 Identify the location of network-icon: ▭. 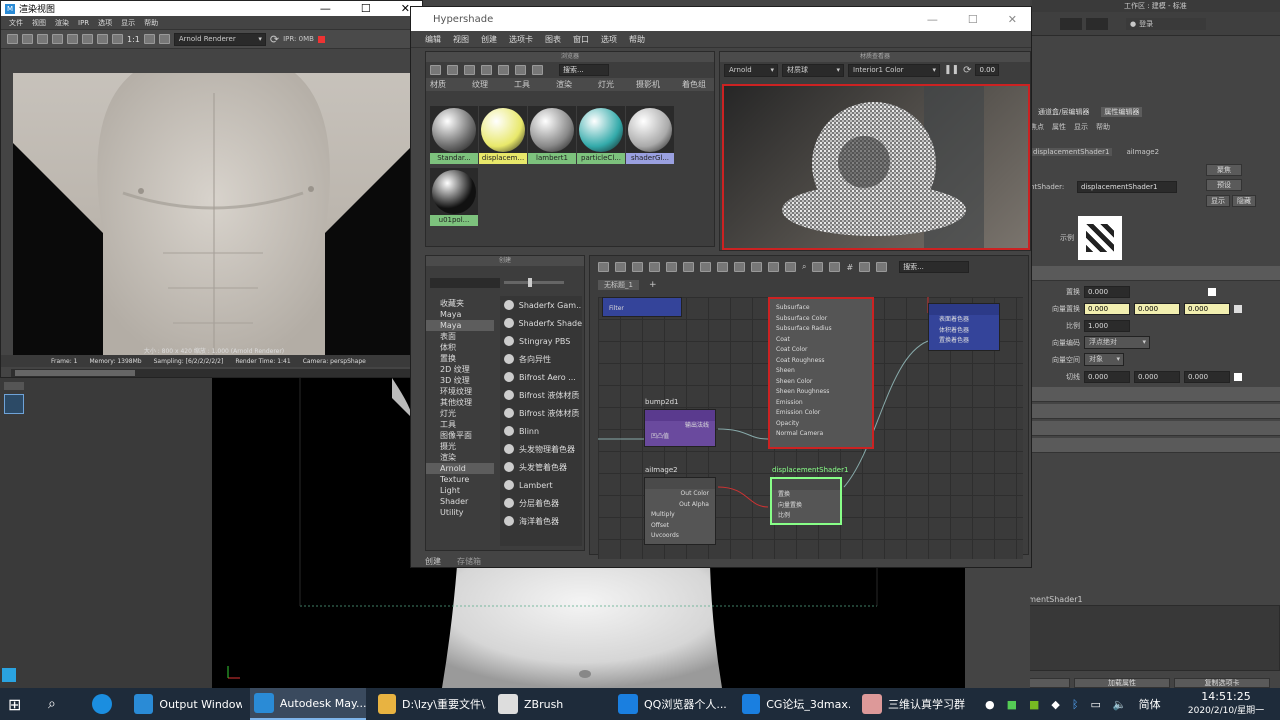
(1096, 704).